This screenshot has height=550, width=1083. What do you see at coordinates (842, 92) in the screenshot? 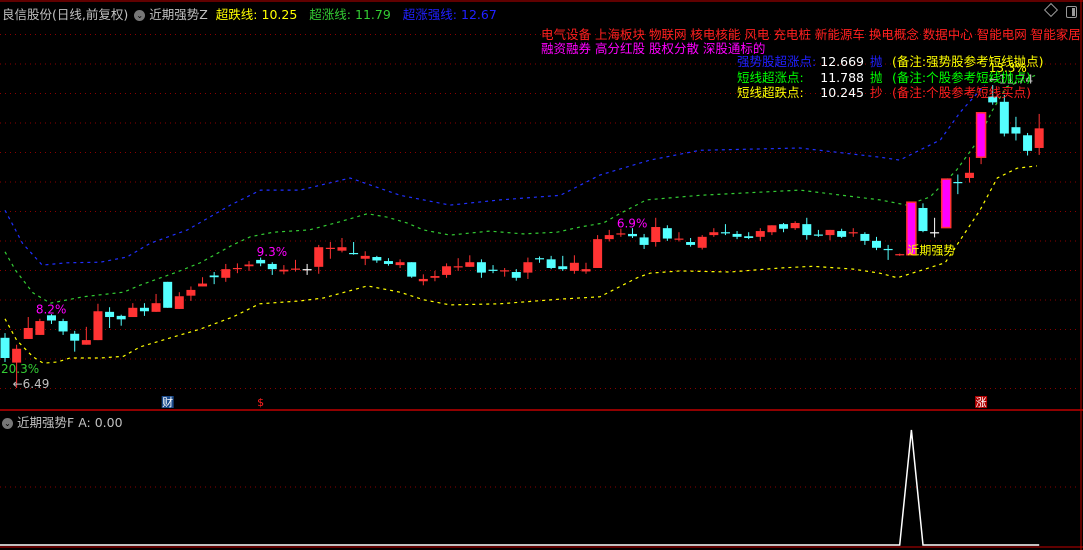
I see `info-value: 10.245` at bounding box center [842, 92].